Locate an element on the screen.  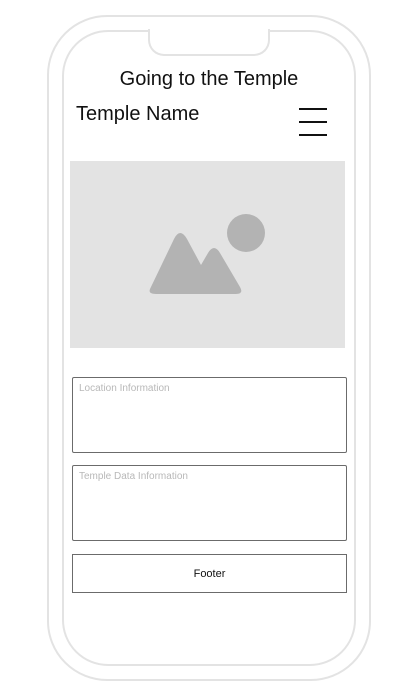
app-title: Going to the Temple is located at coordinates (209, 79).